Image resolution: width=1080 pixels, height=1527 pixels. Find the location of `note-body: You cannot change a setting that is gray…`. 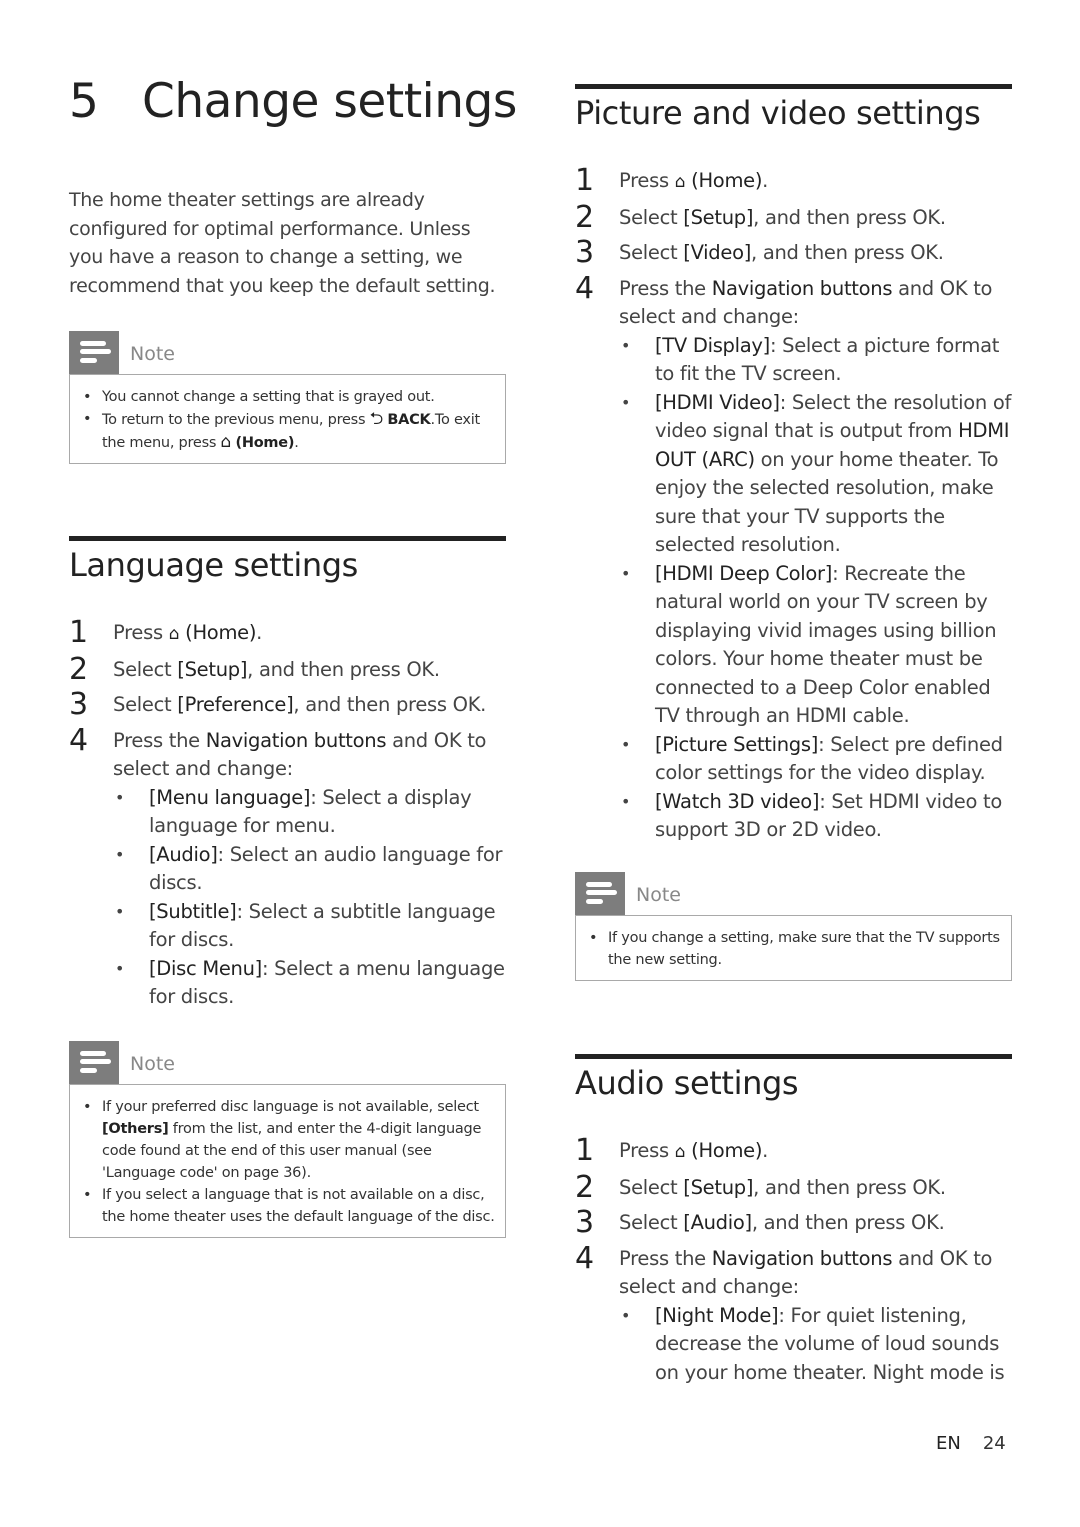

note-body: You cannot change a setting that is gray… is located at coordinates (287, 419).